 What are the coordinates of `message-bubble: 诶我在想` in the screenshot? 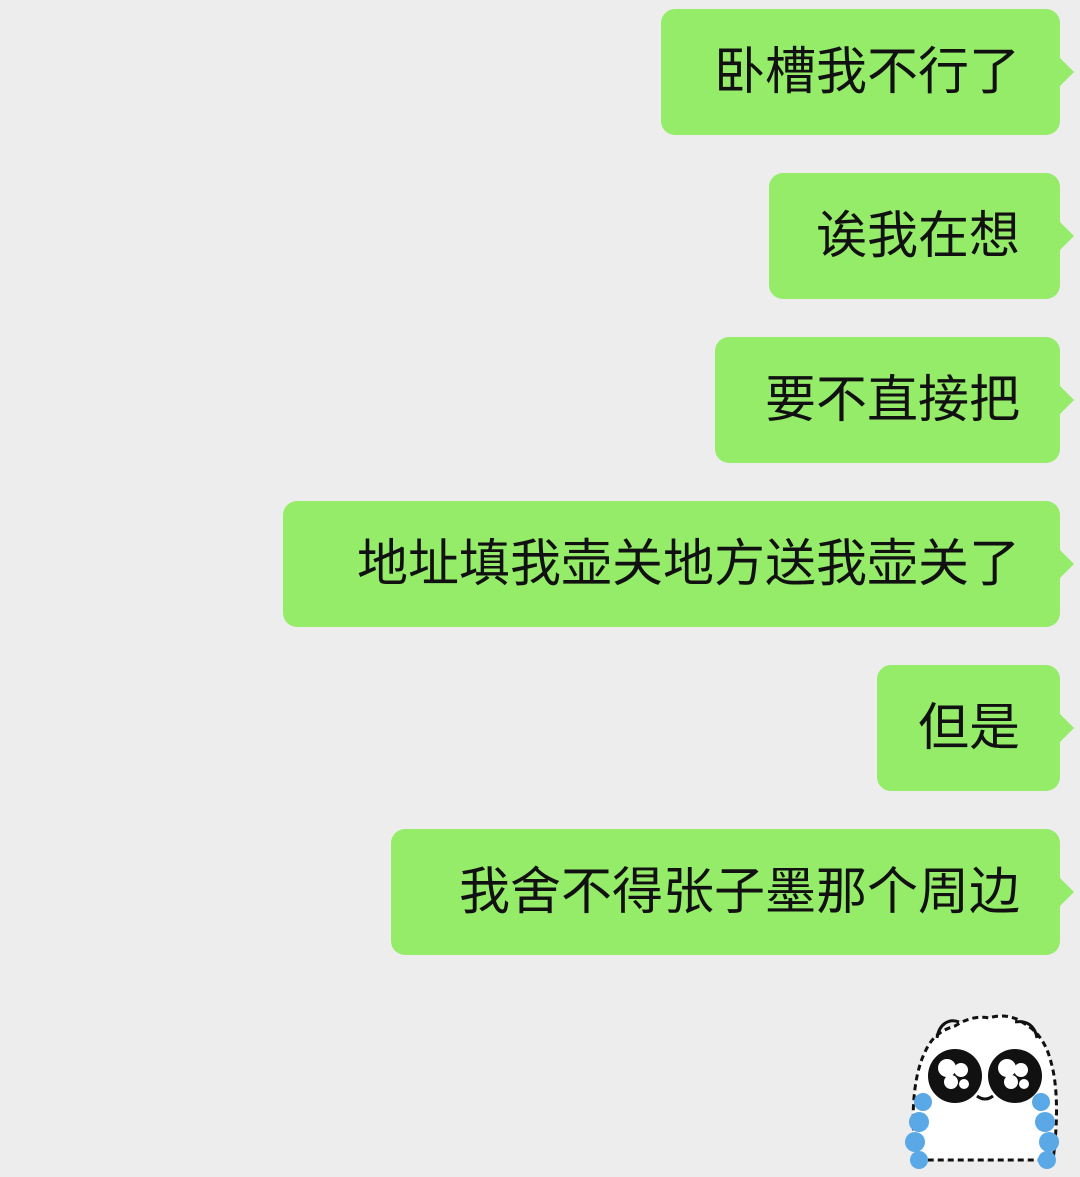 It's located at (921, 236).